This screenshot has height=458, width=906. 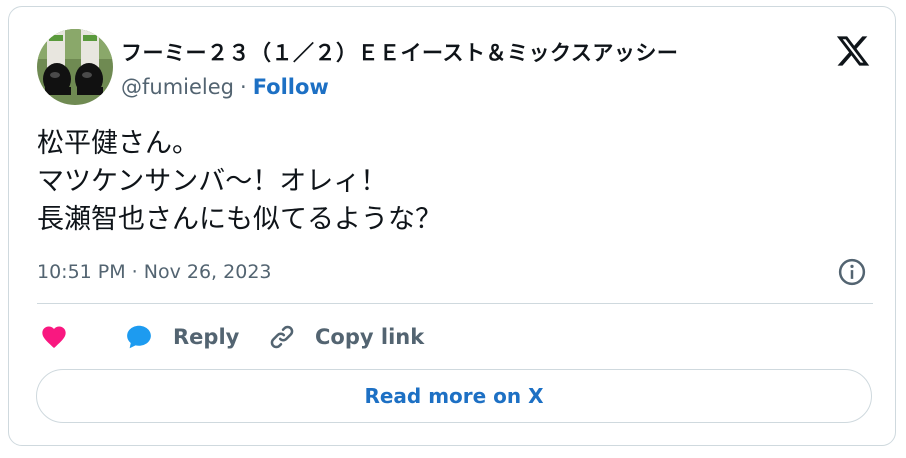 I want to click on copy-link-label: Copy link, so click(x=370, y=337).